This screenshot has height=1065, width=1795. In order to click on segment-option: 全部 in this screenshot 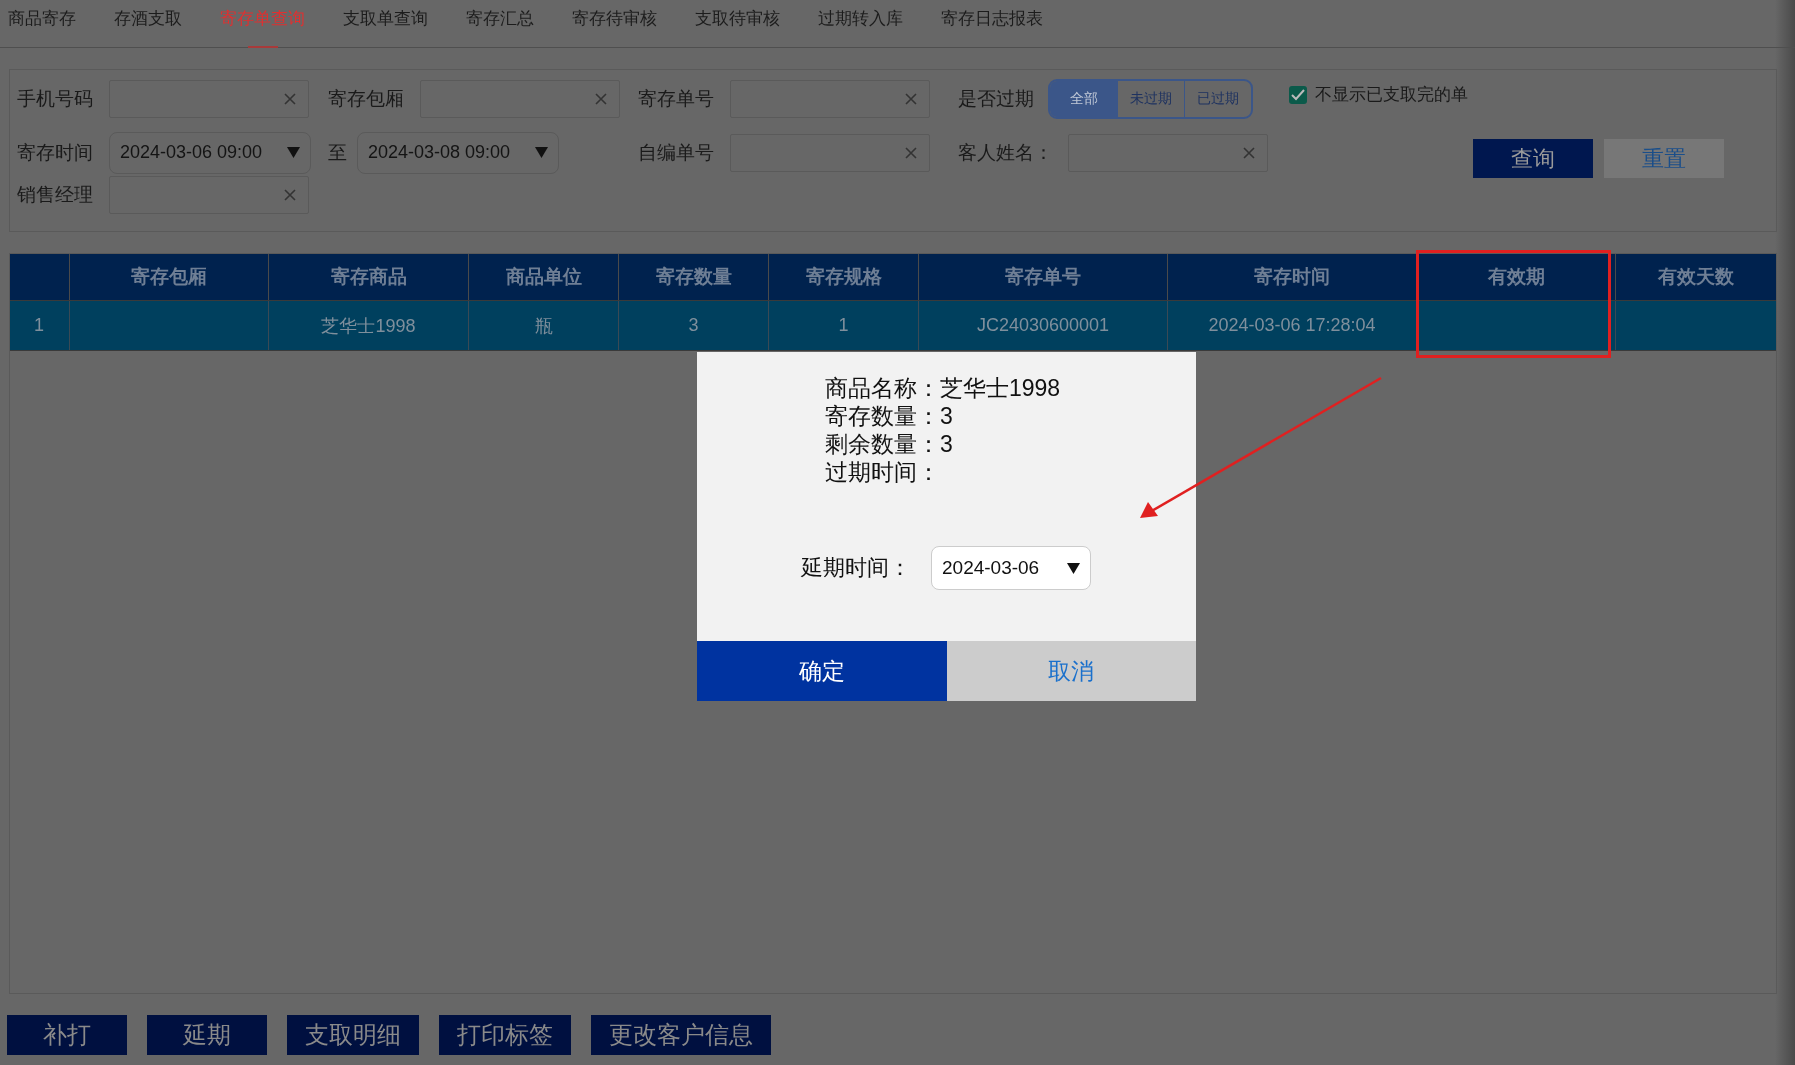, I will do `click(1083, 99)`.